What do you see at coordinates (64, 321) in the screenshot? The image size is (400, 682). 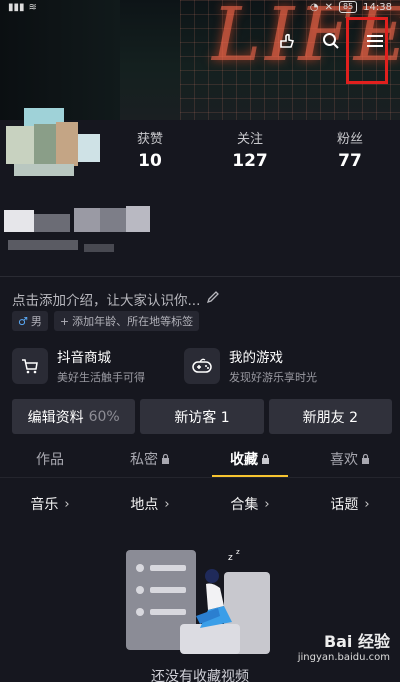 I see `plus-icon: +` at bounding box center [64, 321].